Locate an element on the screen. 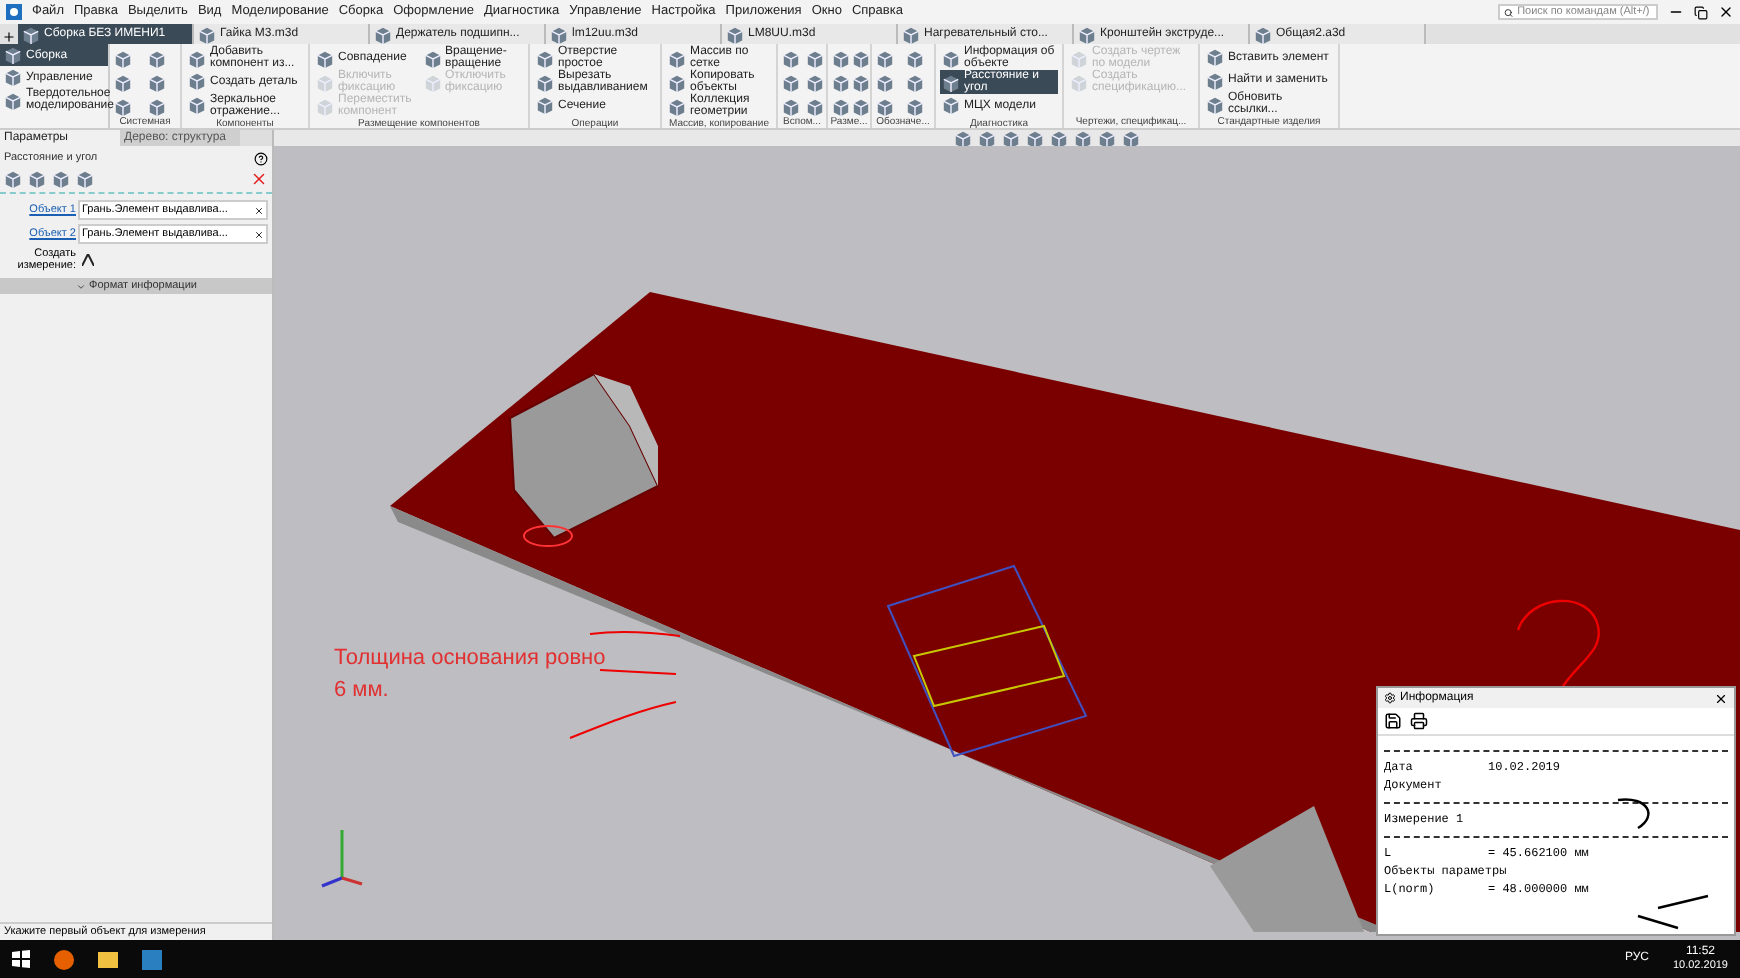 The width and height of the screenshot is (1740, 978). annotation-text: Толщина основания ровно 6 мм. is located at coordinates (471, 675).